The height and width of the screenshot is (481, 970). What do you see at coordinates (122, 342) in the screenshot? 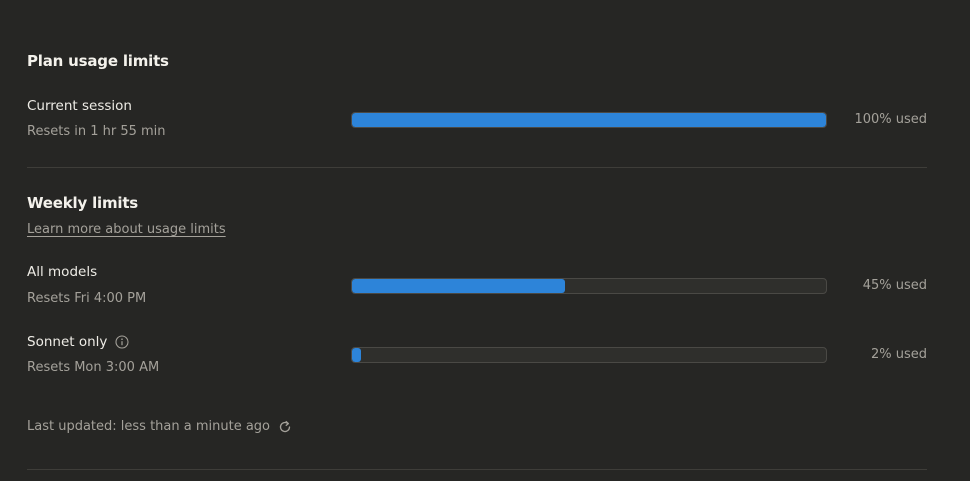
I see `info-icon` at bounding box center [122, 342].